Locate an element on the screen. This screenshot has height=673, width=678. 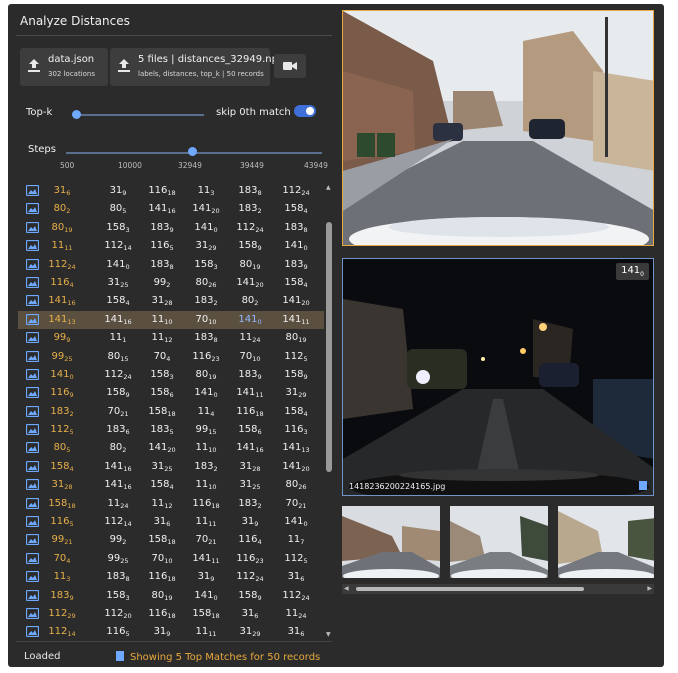
table-row: 316 319 11618 113 1838 11224 is located at coordinates (171, 191).